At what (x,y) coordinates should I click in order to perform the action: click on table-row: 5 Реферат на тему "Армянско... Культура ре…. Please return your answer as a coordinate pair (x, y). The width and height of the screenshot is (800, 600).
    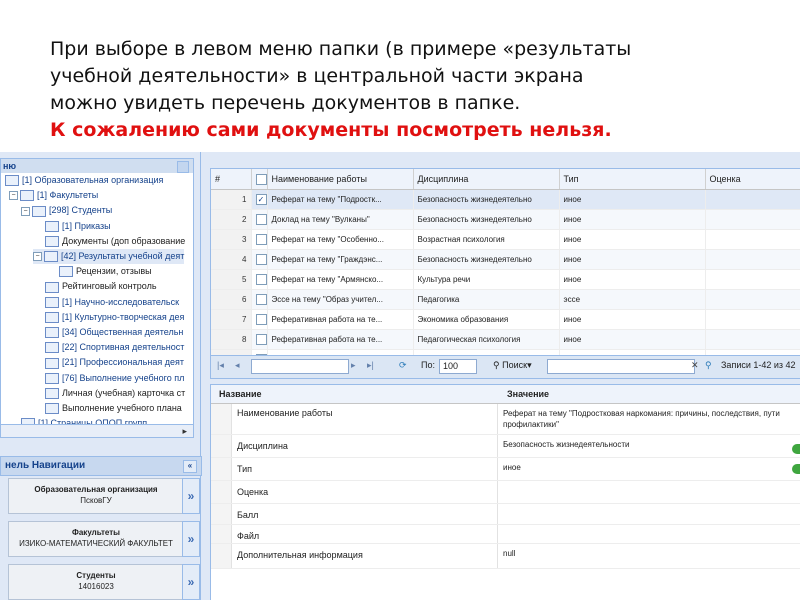
    Looking at the image, I should click on (505, 279).